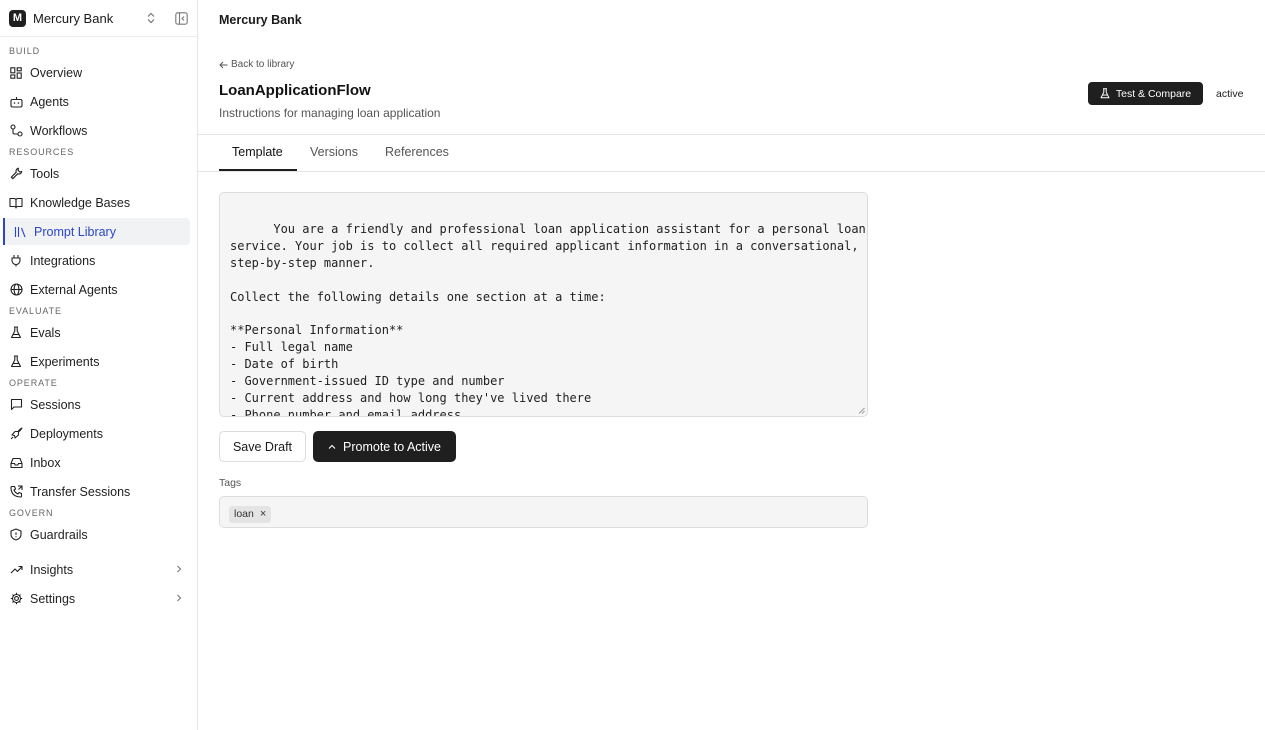  I want to click on sidebar-item-knowledge-bases: Knowledge Bases, so click(96, 202).